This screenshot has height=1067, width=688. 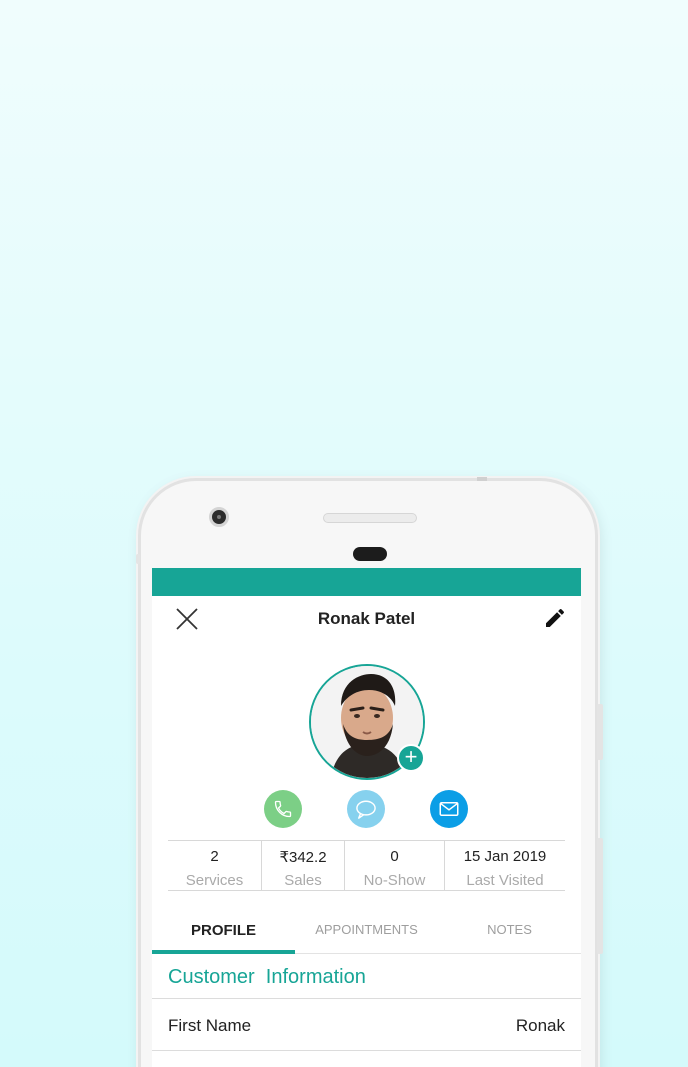 What do you see at coordinates (370, 518) in the screenshot?
I see `earpiece-speaker` at bounding box center [370, 518].